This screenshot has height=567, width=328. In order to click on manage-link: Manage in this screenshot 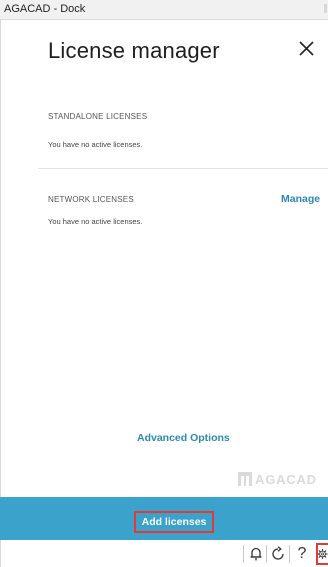, I will do `click(300, 199)`.